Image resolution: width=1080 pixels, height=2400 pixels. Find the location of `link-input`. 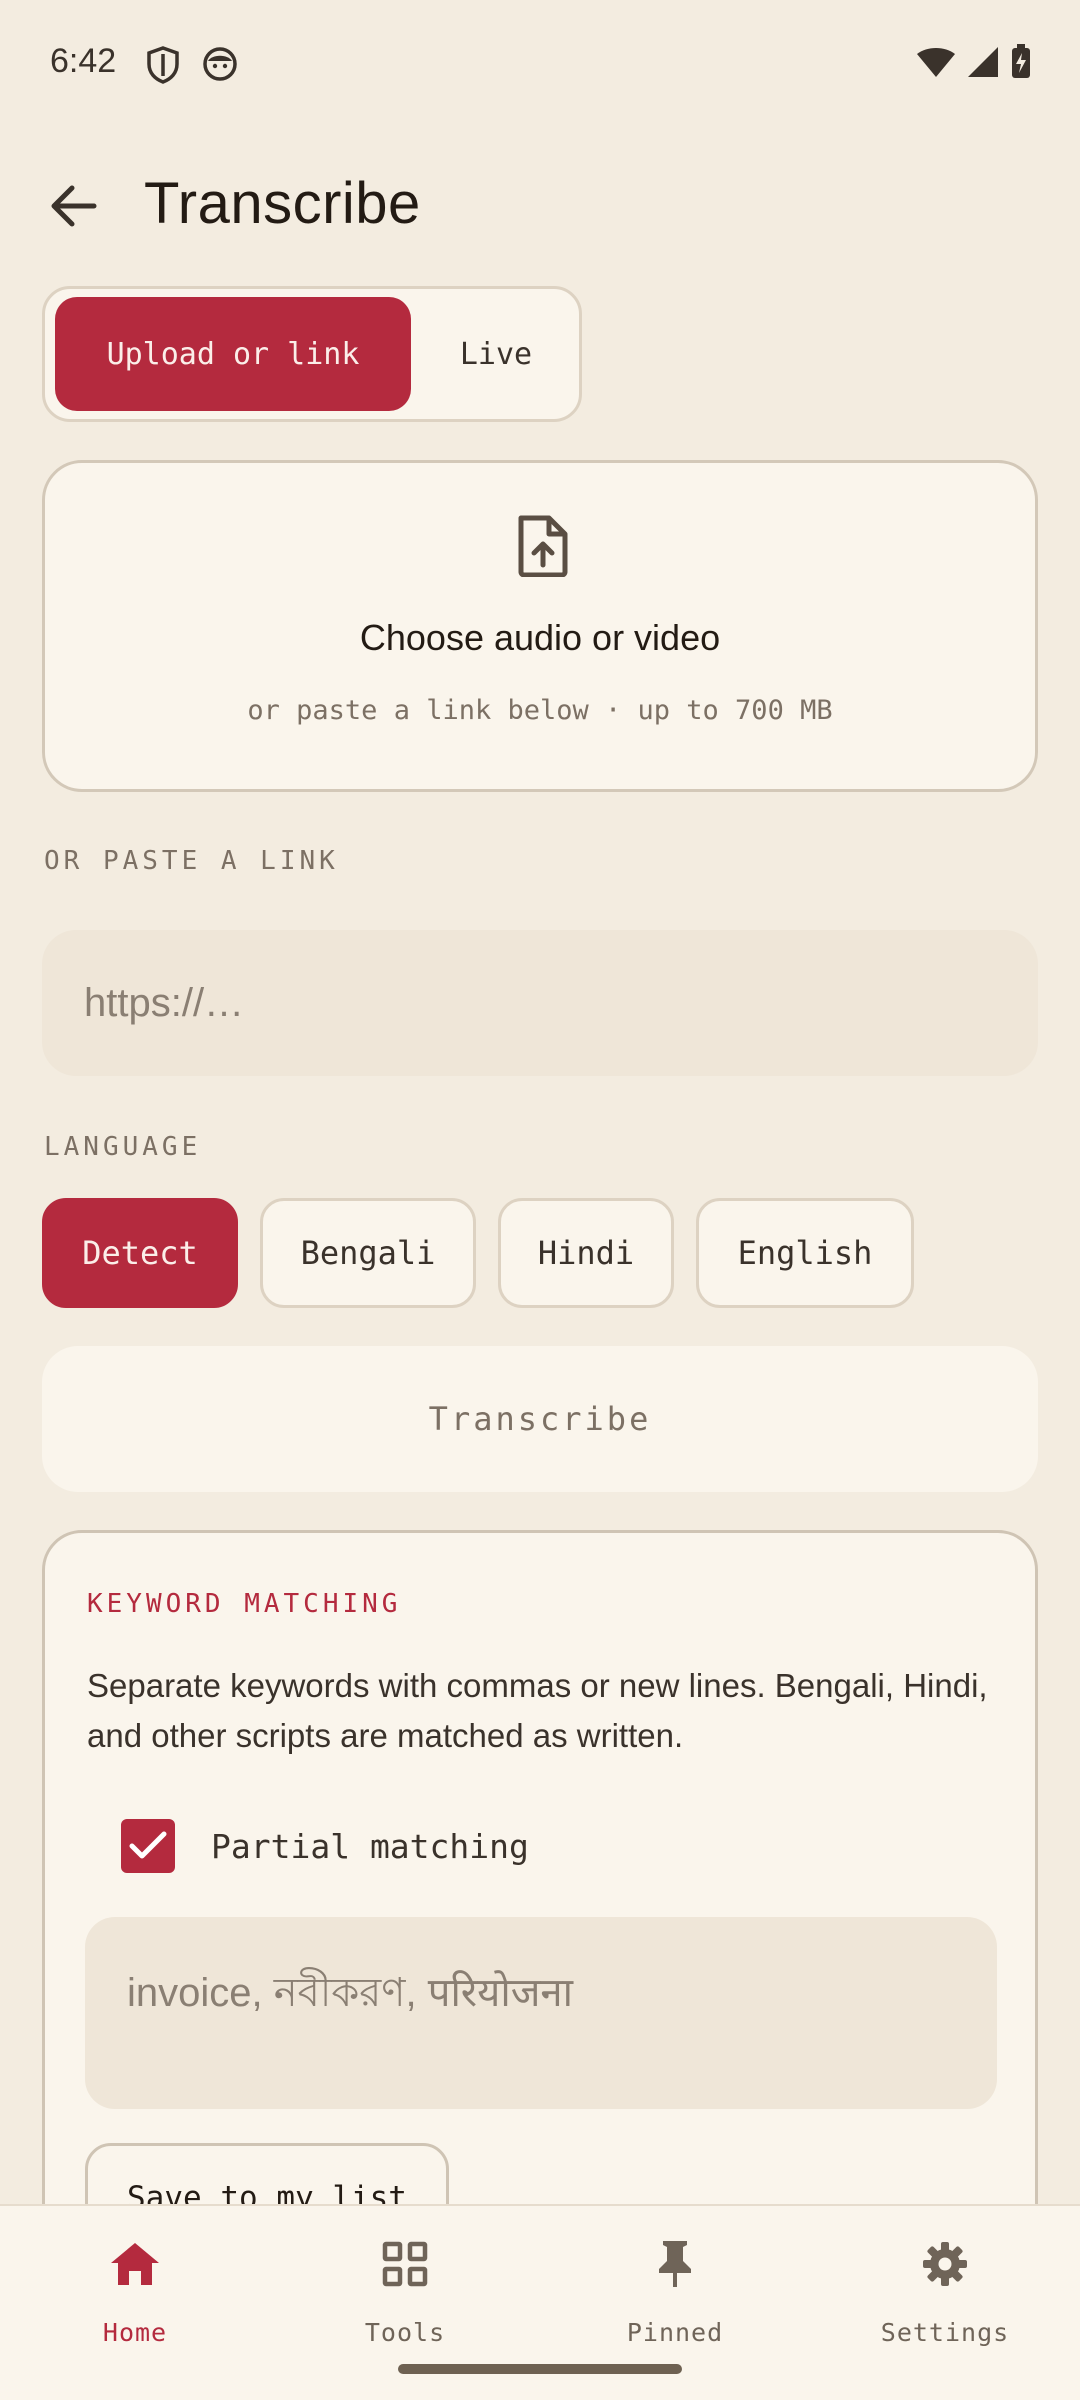

link-input is located at coordinates (540, 1003).